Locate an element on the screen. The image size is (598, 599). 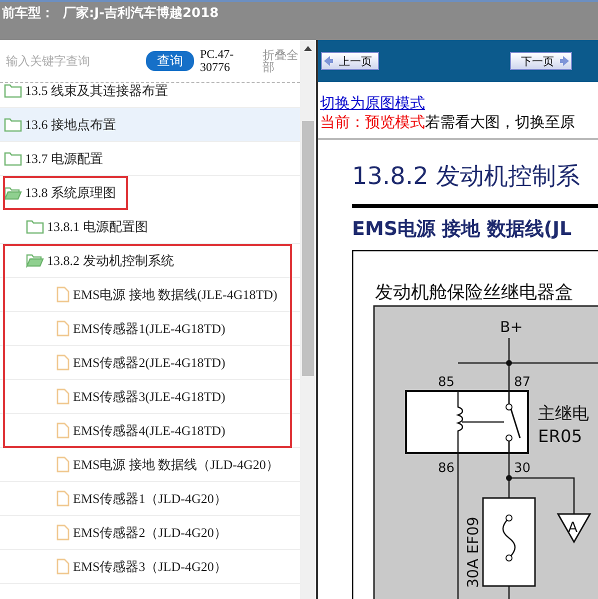
tree-item: 13.7 电源配置 is located at coordinates (150, 159).